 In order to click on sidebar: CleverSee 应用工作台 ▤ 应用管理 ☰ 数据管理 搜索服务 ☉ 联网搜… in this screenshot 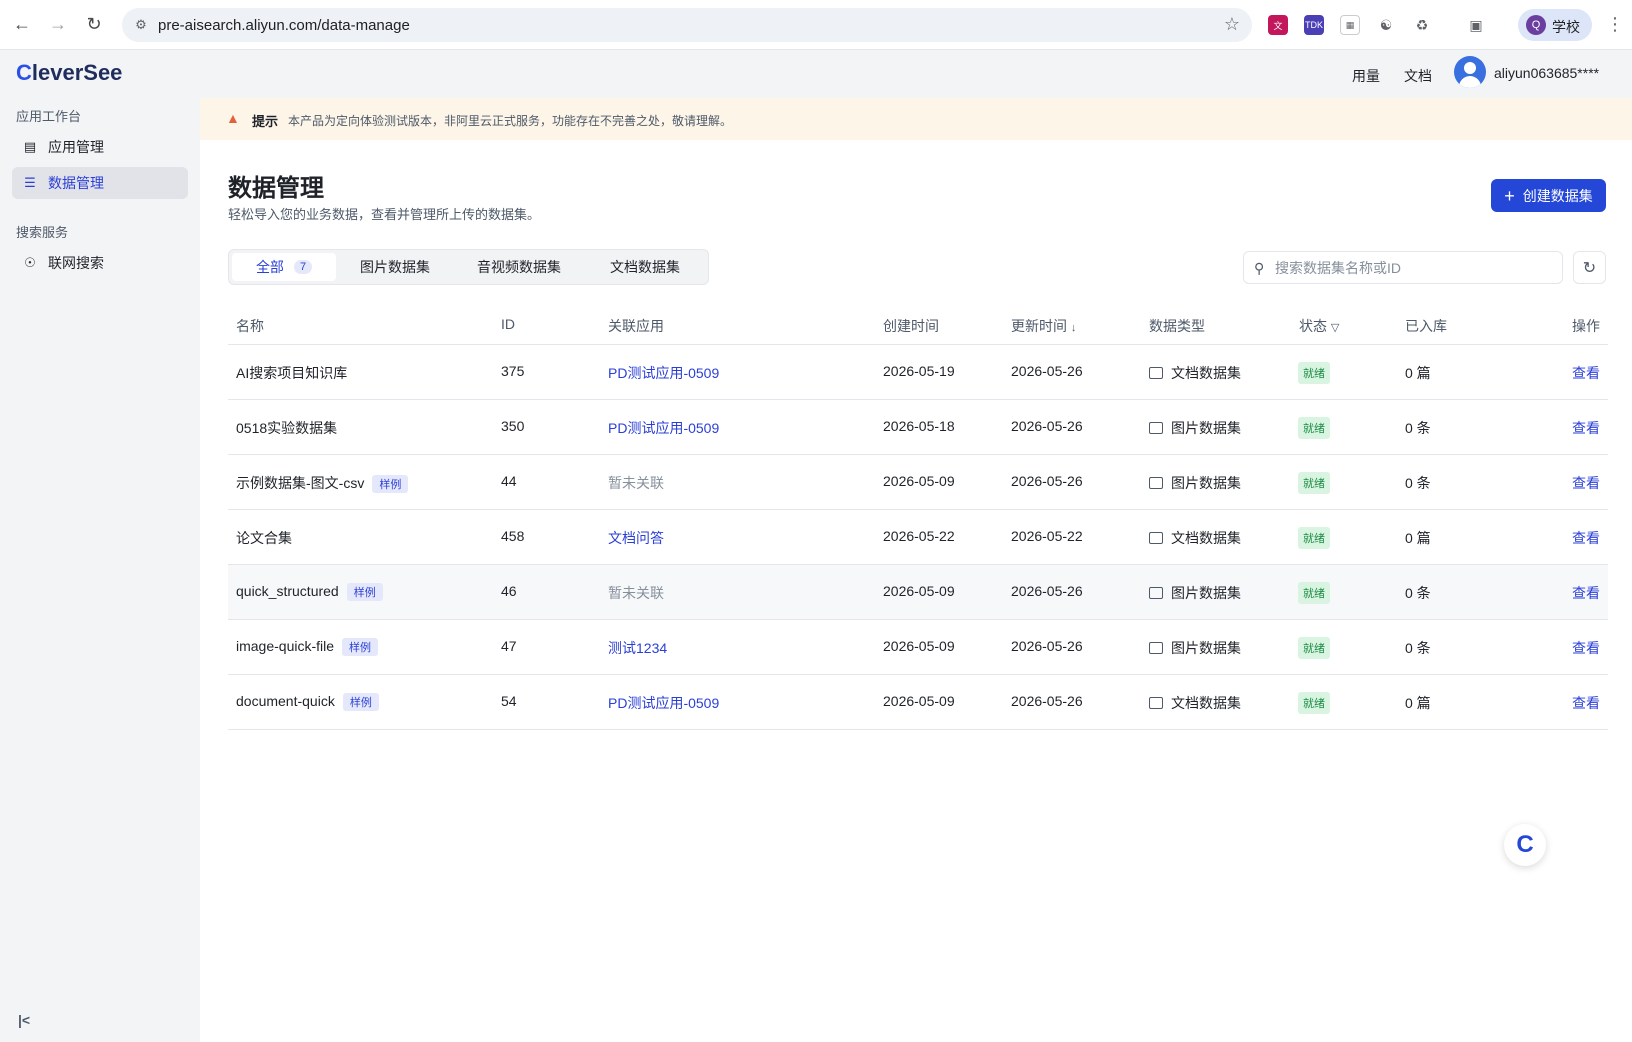, I will do `click(100, 546)`.